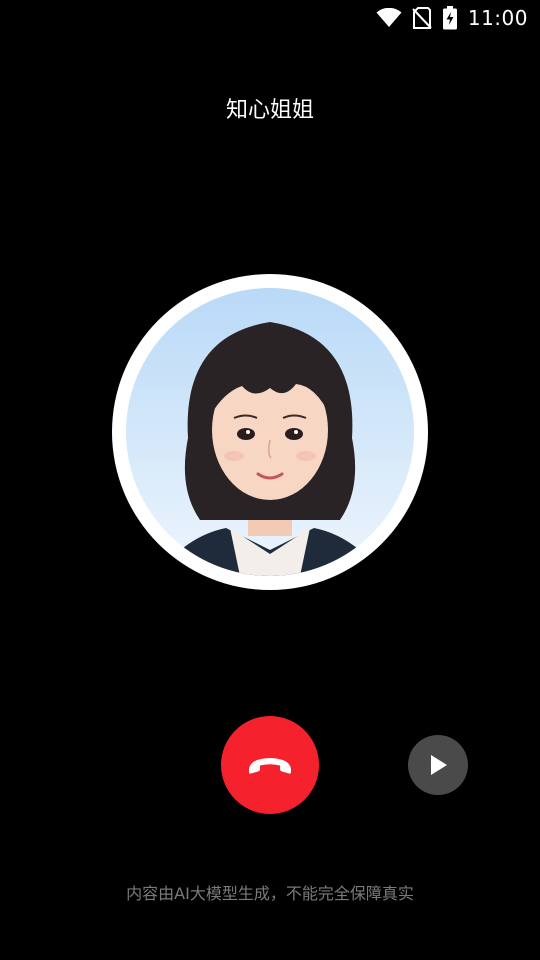 The image size is (540, 960). What do you see at coordinates (422, 18) in the screenshot?
I see `no-sim-icon` at bounding box center [422, 18].